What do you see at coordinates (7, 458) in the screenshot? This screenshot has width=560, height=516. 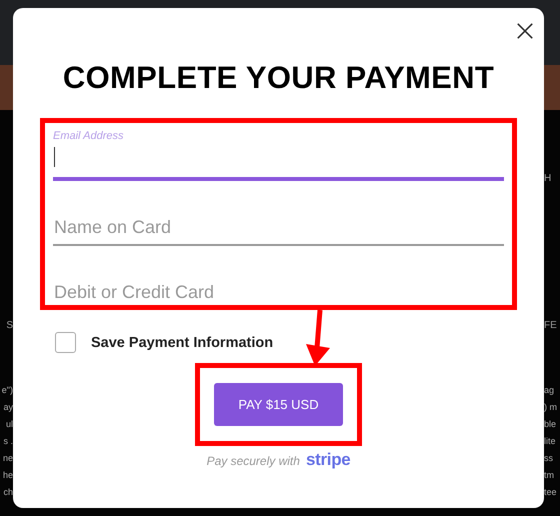 I see `background-text: ne` at bounding box center [7, 458].